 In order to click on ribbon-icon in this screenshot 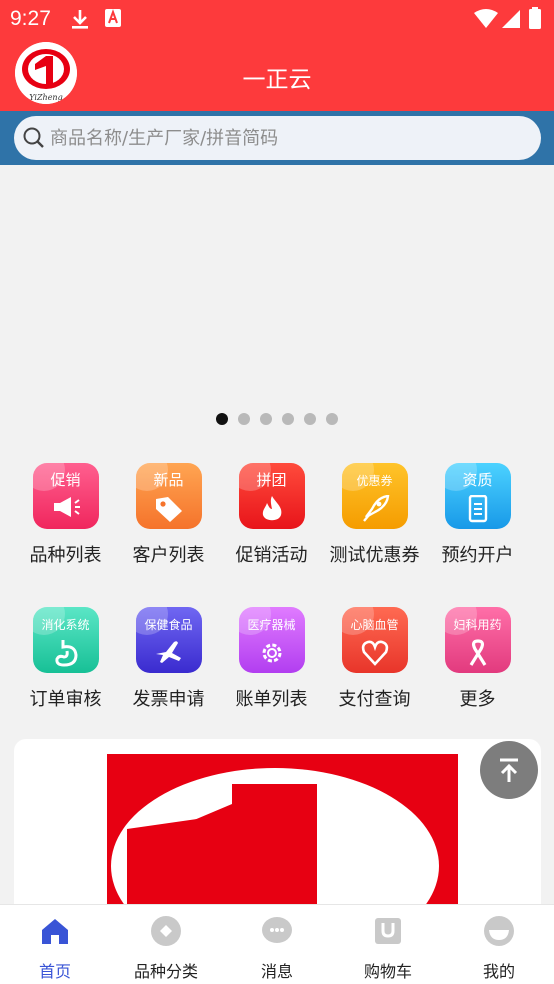, I will do `click(477, 652)`.